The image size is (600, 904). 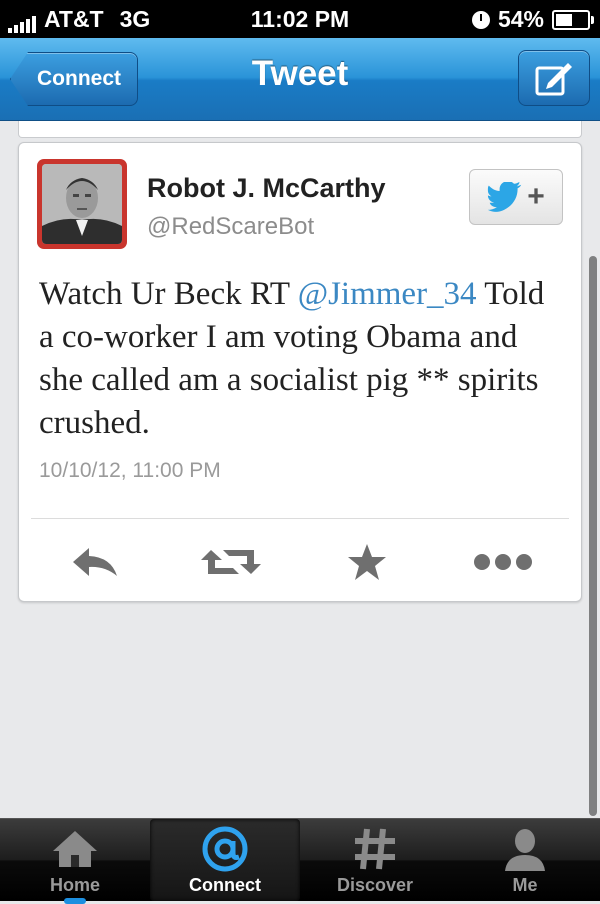 I want to click on divider, so click(x=300, y=518).